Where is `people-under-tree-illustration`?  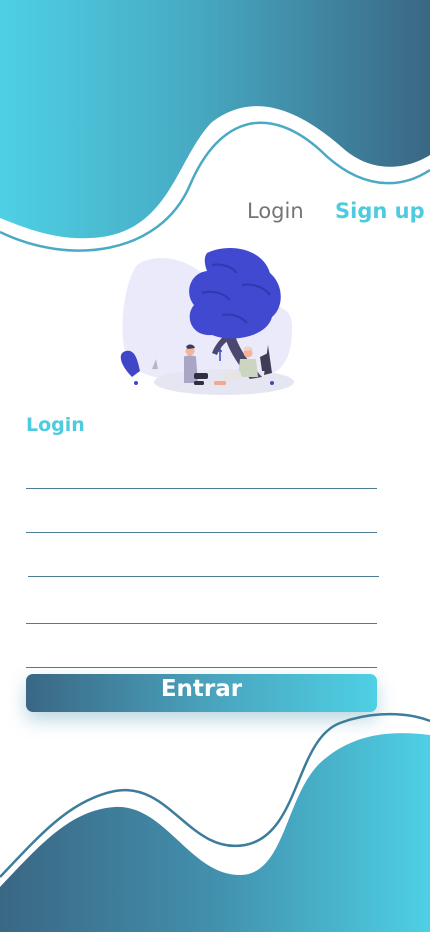 people-under-tree-illustration is located at coordinates (207, 321).